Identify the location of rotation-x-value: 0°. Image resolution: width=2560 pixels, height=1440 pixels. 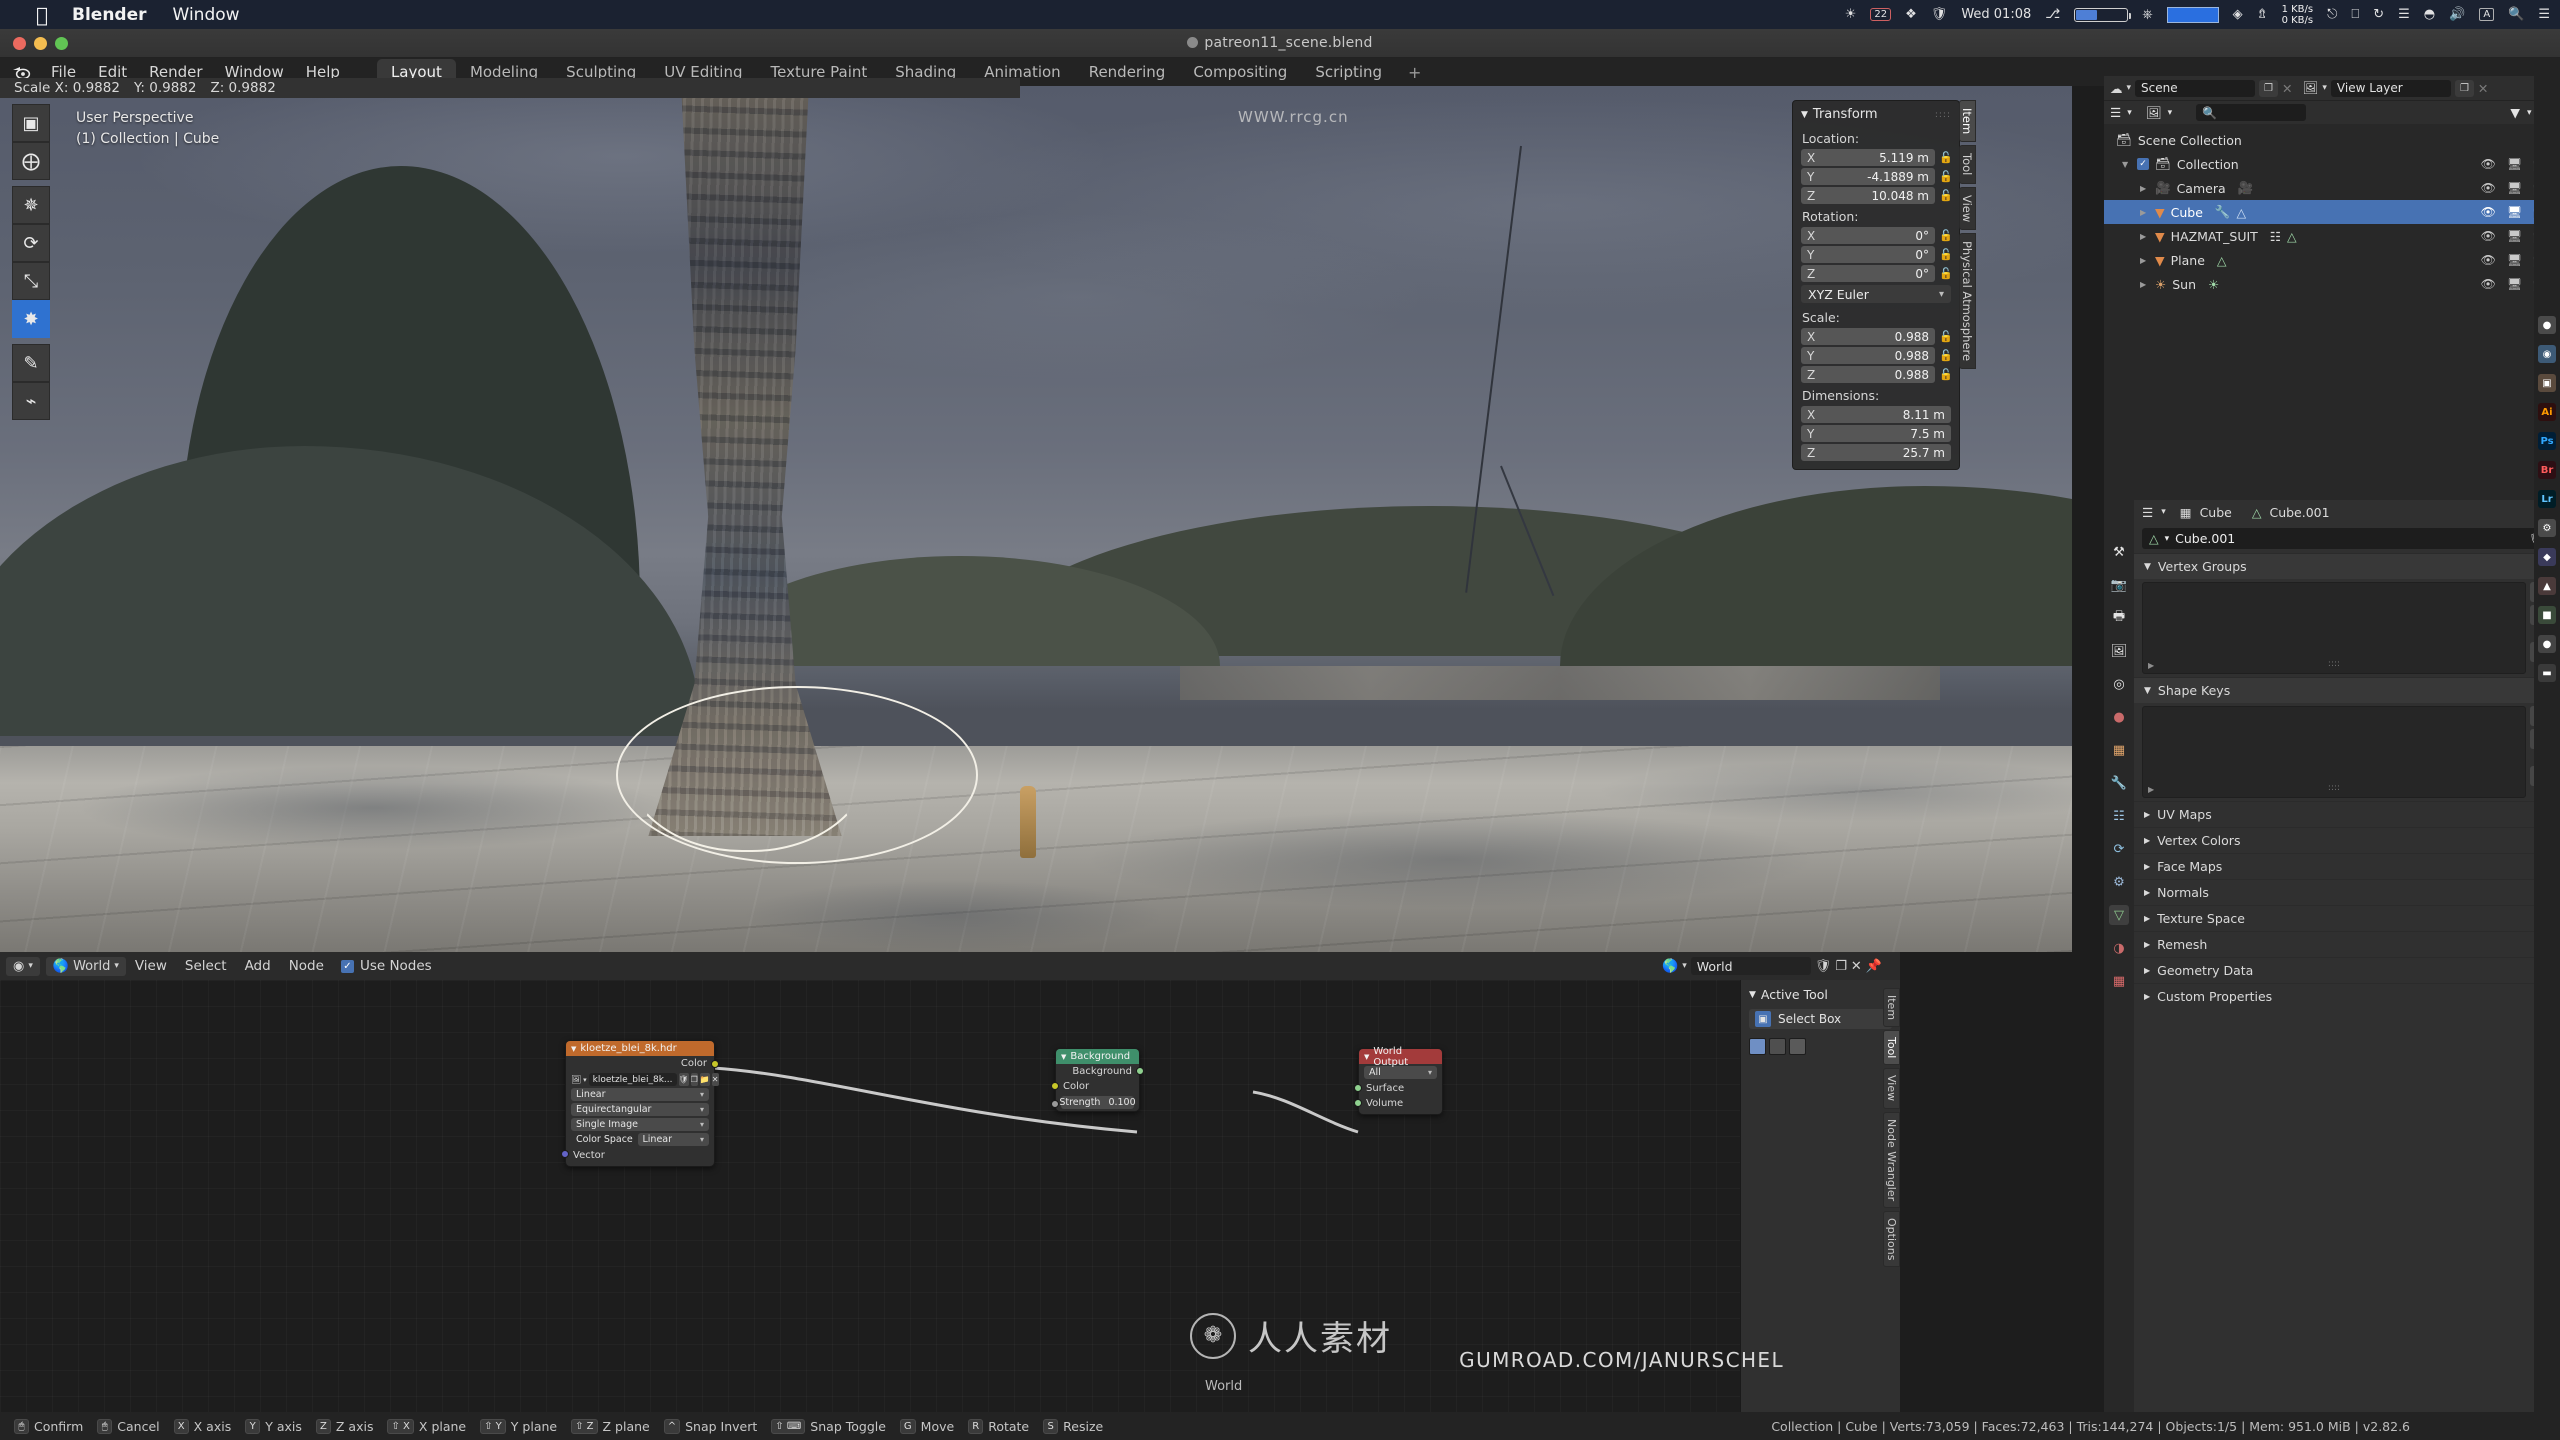
(1922, 236).